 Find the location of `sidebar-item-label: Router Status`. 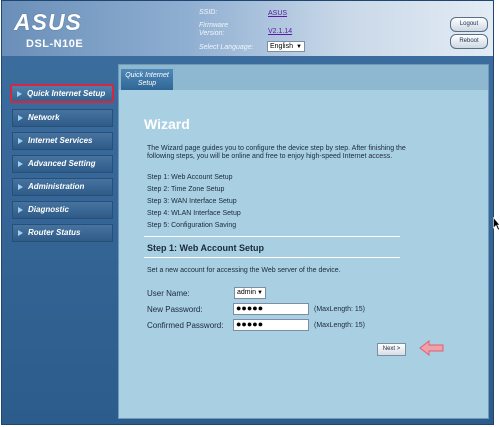

sidebar-item-label: Router Status is located at coordinates (54, 232).